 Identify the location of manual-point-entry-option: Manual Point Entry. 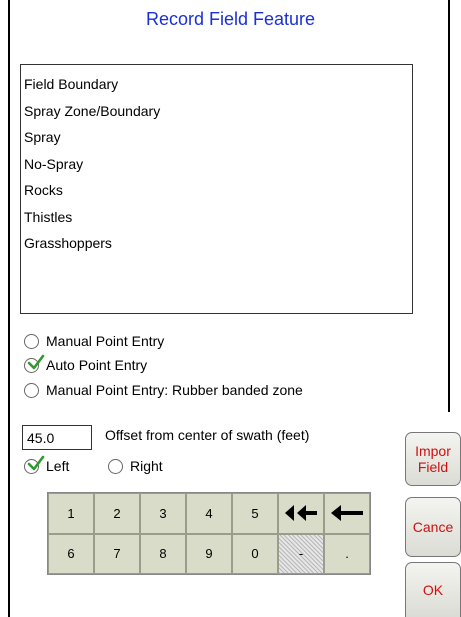
(94, 341).